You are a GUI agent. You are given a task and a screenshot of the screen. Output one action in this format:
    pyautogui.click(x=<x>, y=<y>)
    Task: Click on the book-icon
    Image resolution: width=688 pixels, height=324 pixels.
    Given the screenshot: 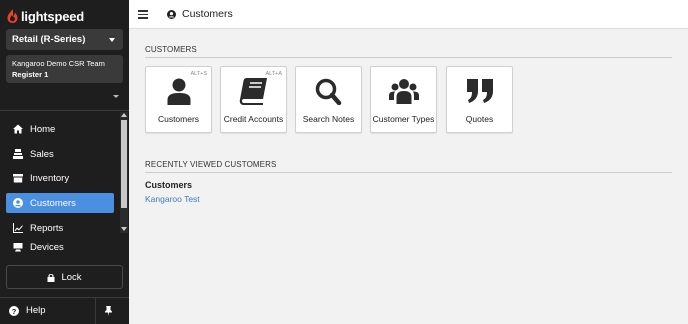 What is the action you would take?
    pyautogui.click(x=253, y=91)
    